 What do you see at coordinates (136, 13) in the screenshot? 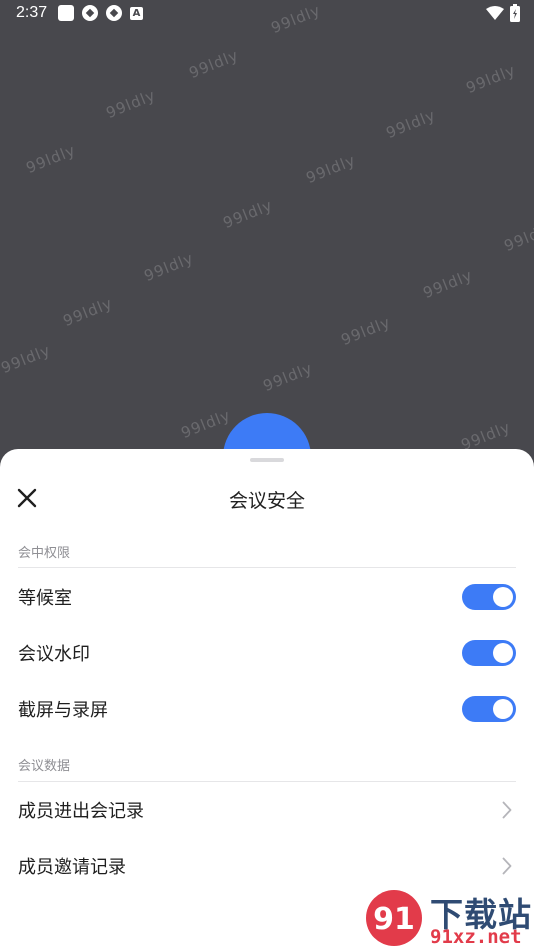
I see `a-letter-icon: A` at bounding box center [136, 13].